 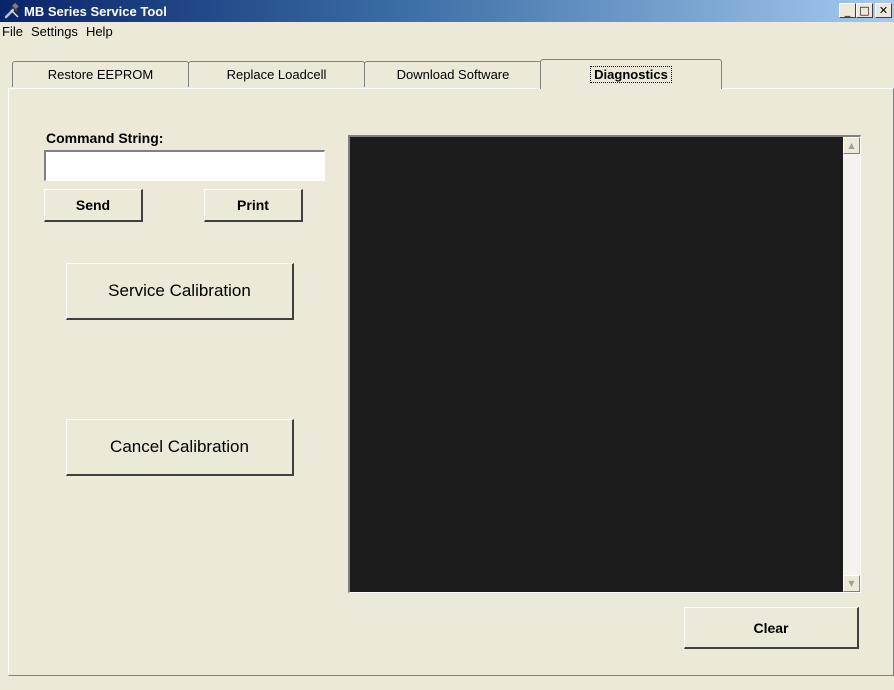 I want to click on cancel-calibration-button: Cancel Calibration, so click(x=180, y=447).